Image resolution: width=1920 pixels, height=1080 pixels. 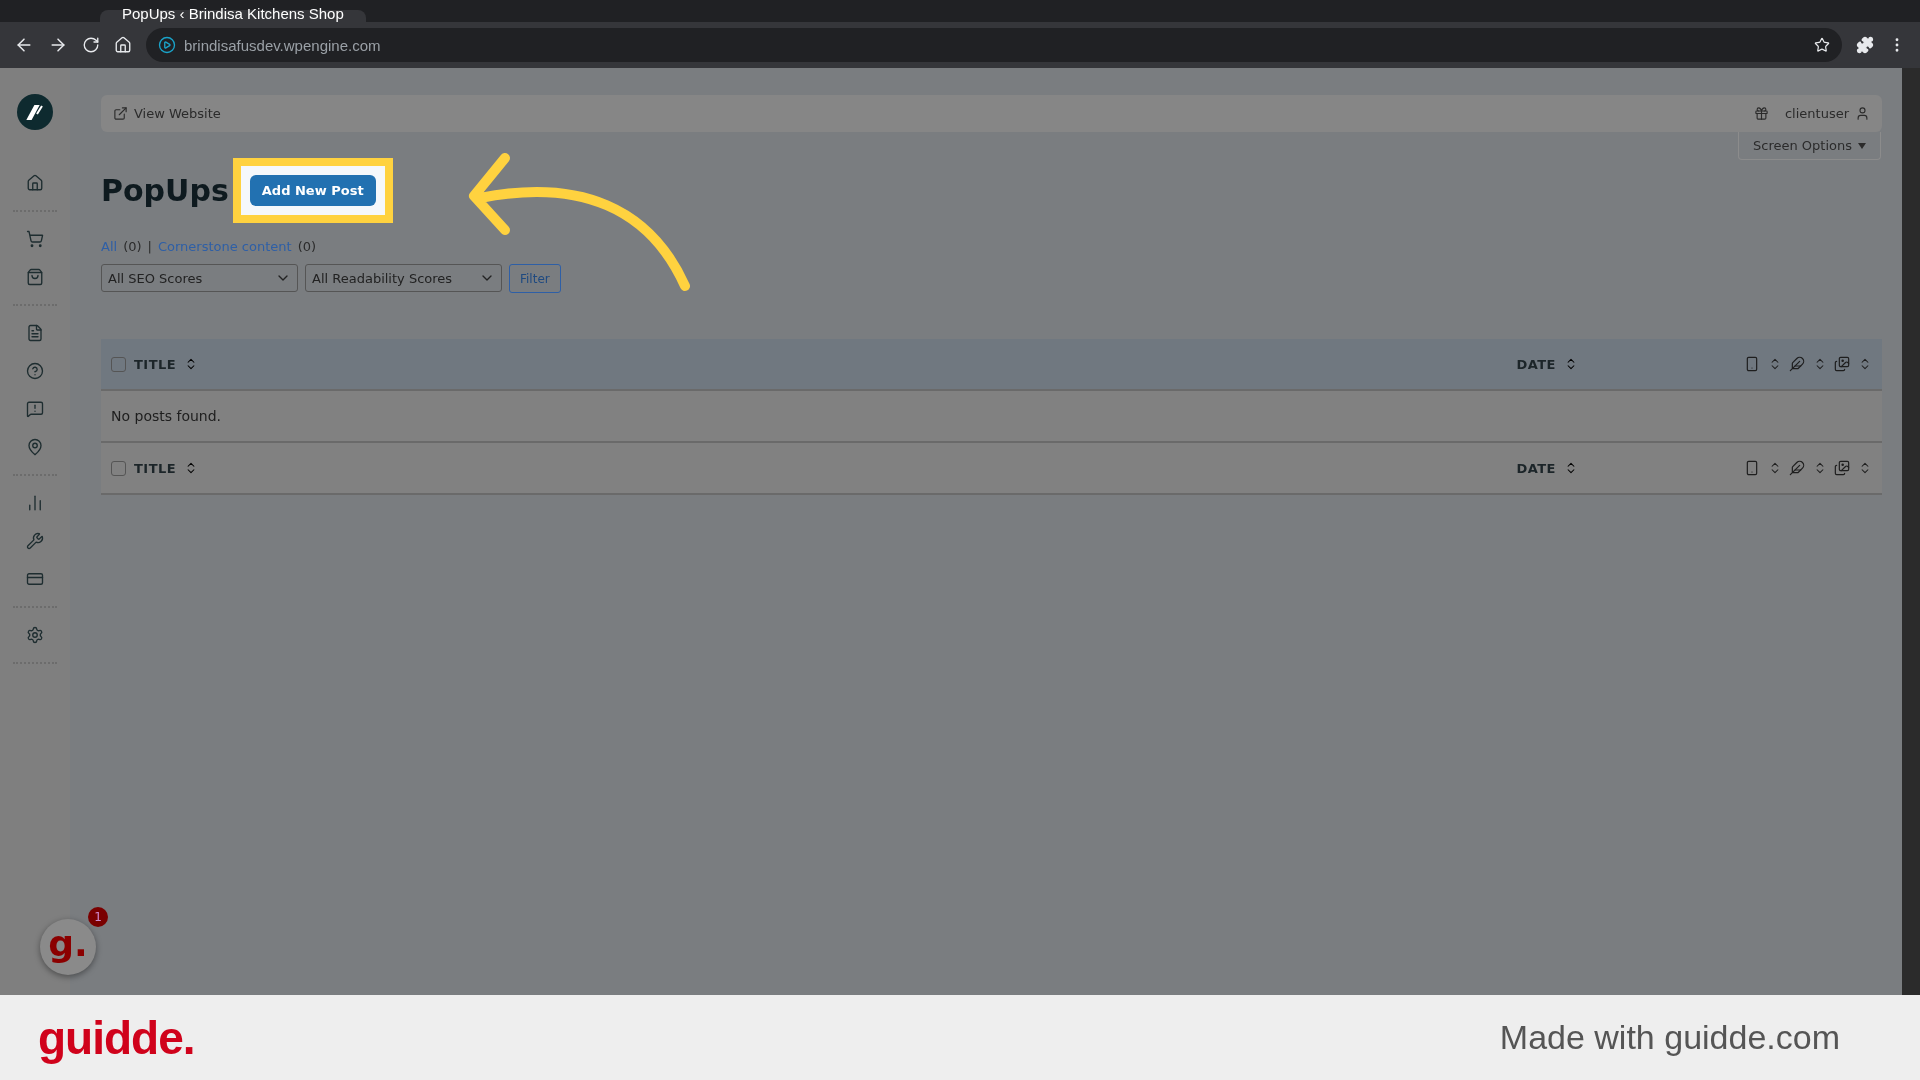 What do you see at coordinates (1761, 113) in the screenshot?
I see `gift-icon` at bounding box center [1761, 113].